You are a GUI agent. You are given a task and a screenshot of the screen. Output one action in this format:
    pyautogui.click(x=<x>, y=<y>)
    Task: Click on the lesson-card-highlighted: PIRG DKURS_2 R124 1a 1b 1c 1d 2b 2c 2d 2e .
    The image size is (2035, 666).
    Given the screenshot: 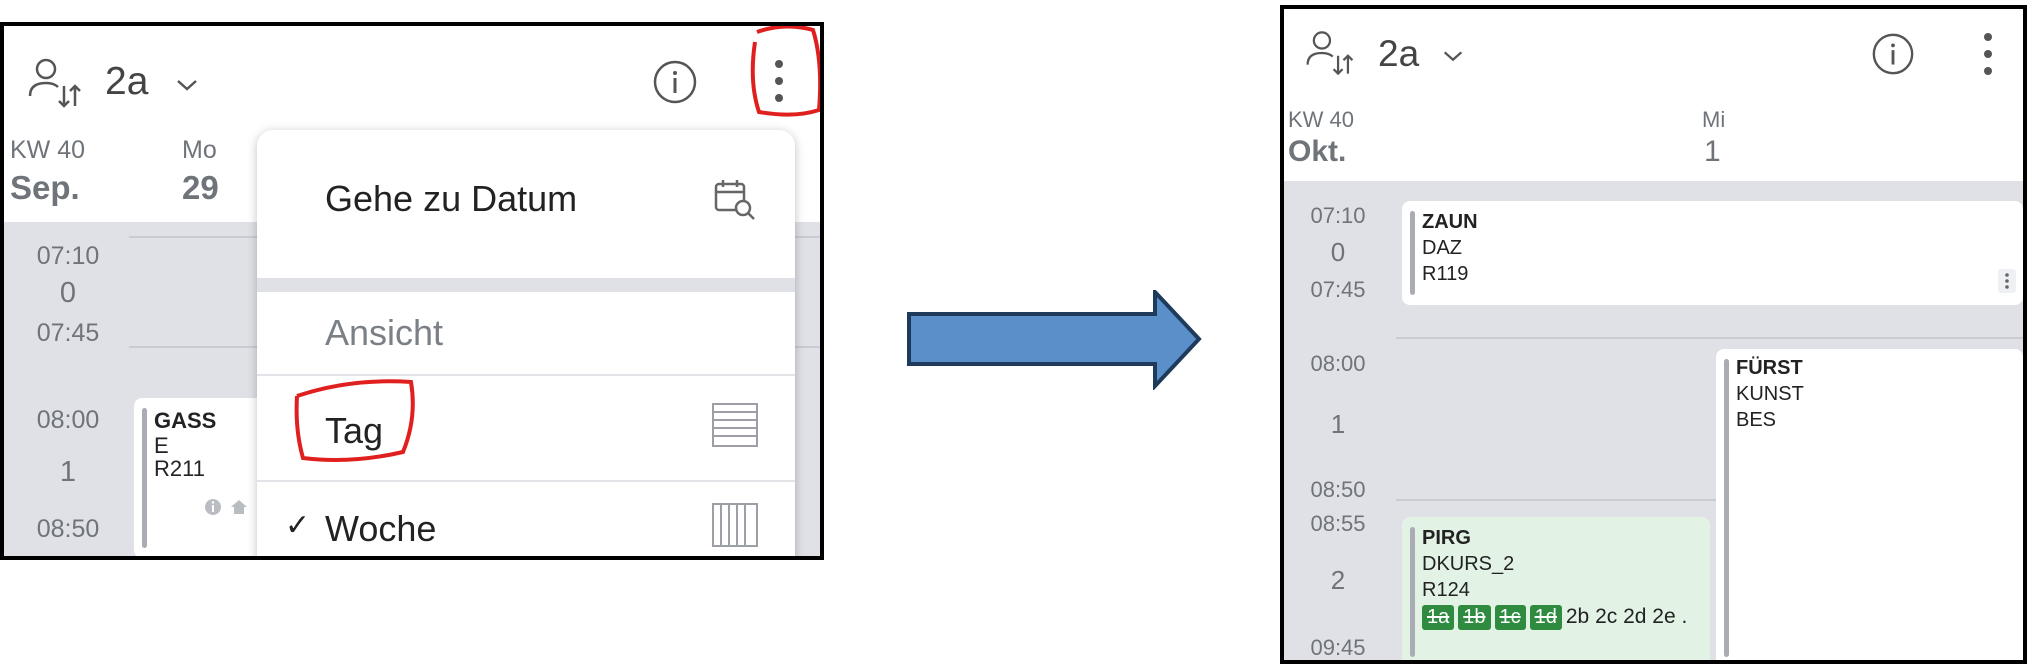 What is the action you would take?
    pyautogui.click(x=1556, y=588)
    